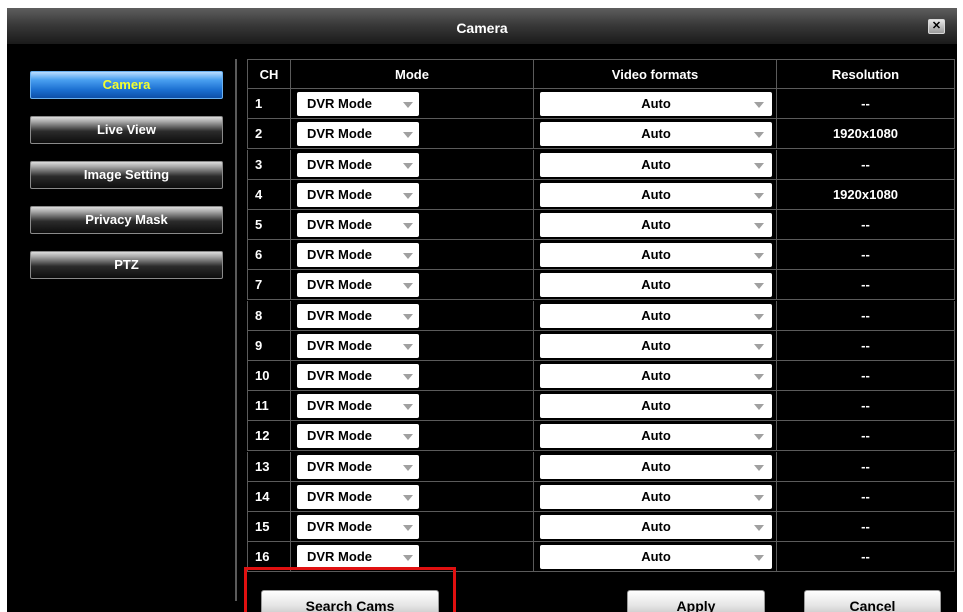  I want to click on header-mode: Mode, so click(412, 74).